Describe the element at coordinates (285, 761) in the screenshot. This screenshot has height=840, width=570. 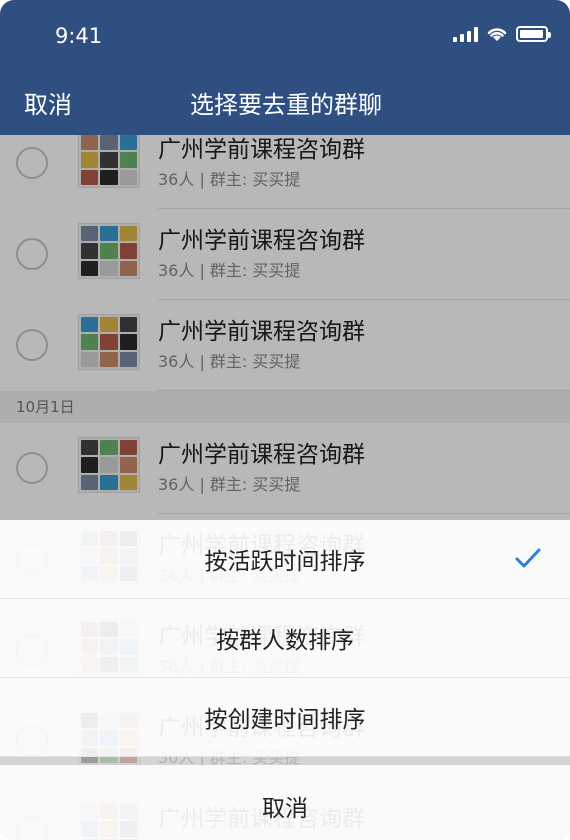
I see `sheet-separator` at that location.